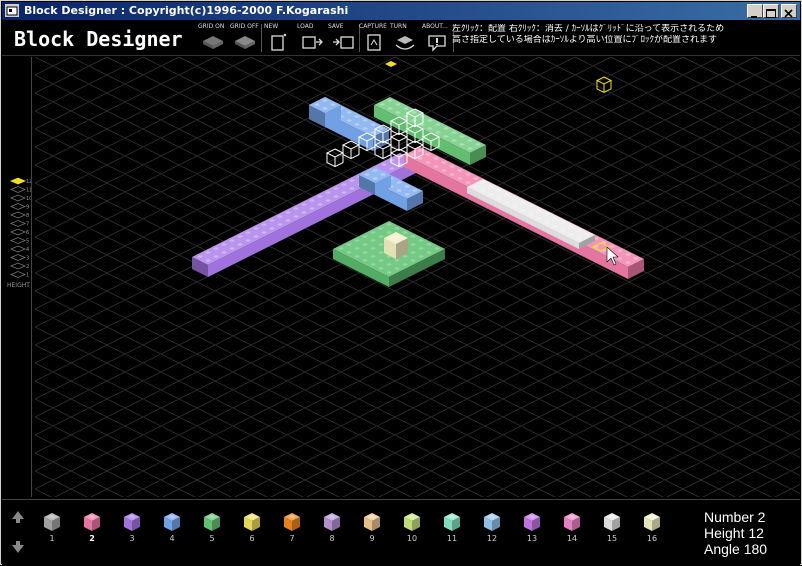 This screenshot has width=802, height=566. Describe the element at coordinates (27, 208) in the screenshot. I see `height-level-label: 9` at that location.